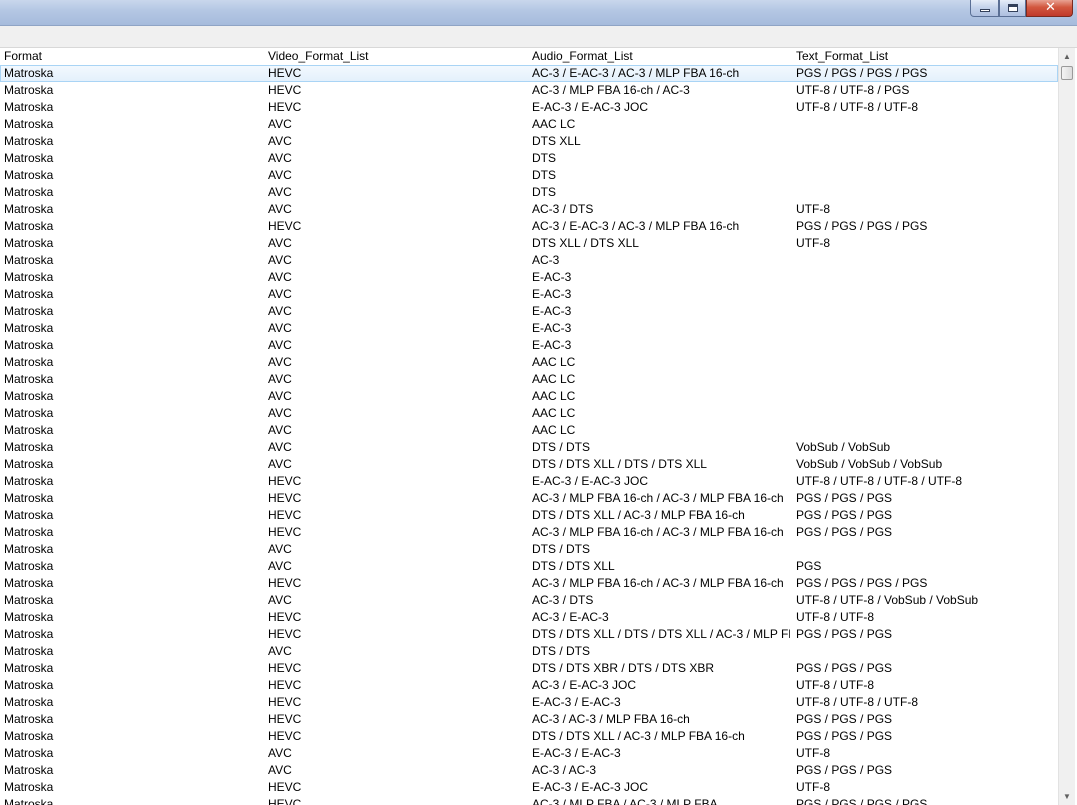 Image resolution: width=1077 pixels, height=805 pixels. What do you see at coordinates (554, 379) in the screenshot?
I see `cell-audio-format-list: AAC LC` at bounding box center [554, 379].